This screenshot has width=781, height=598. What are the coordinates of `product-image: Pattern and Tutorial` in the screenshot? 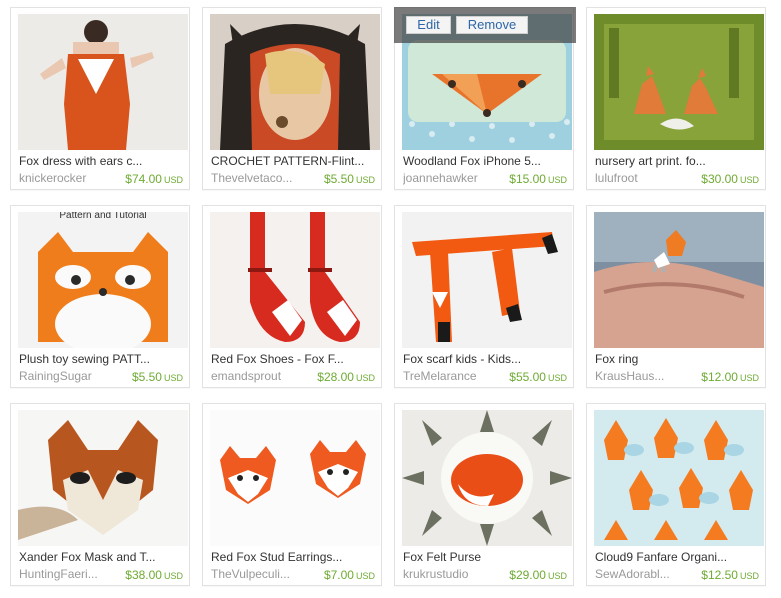 It's located at (103, 280).